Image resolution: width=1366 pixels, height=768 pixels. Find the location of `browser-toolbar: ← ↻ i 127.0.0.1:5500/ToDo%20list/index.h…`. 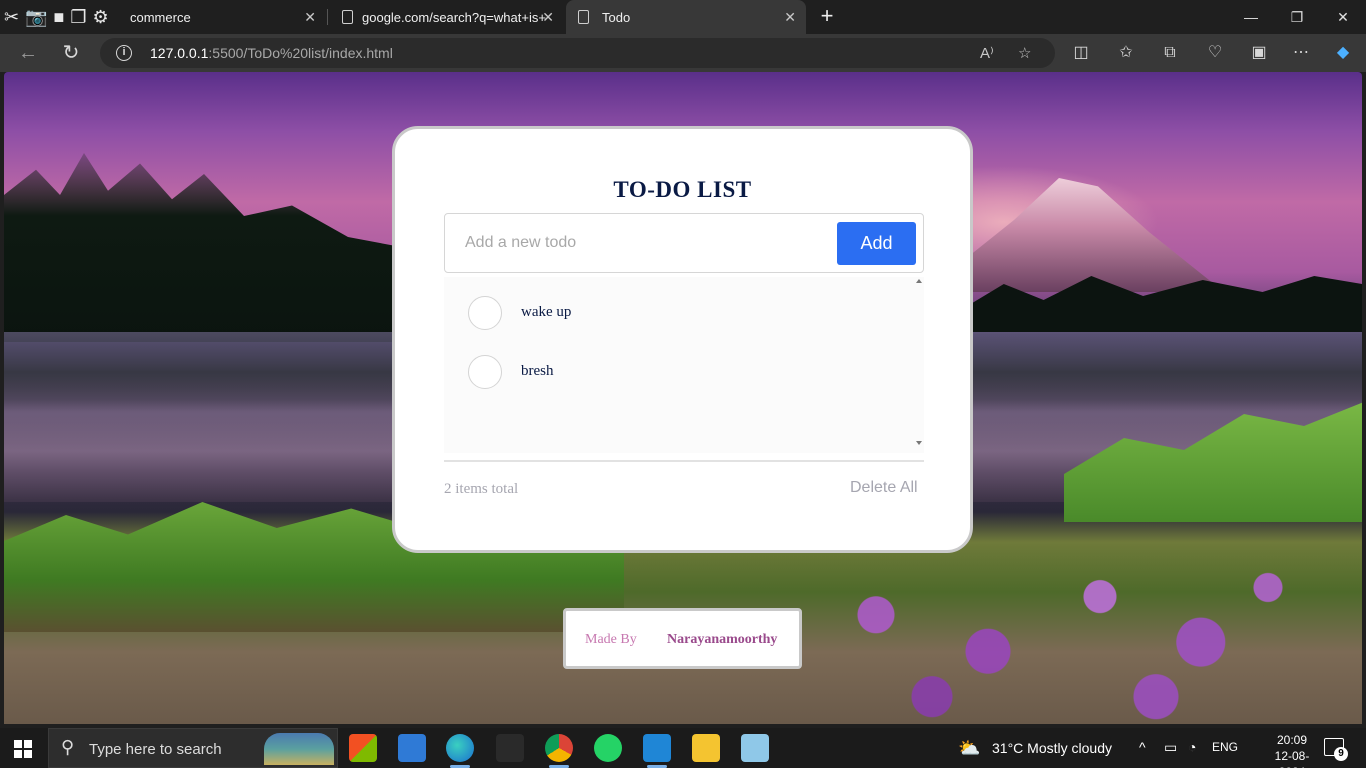

browser-toolbar: ← ↻ i 127.0.0.1:5500/ToDo%20list/index.h… is located at coordinates (683, 53).